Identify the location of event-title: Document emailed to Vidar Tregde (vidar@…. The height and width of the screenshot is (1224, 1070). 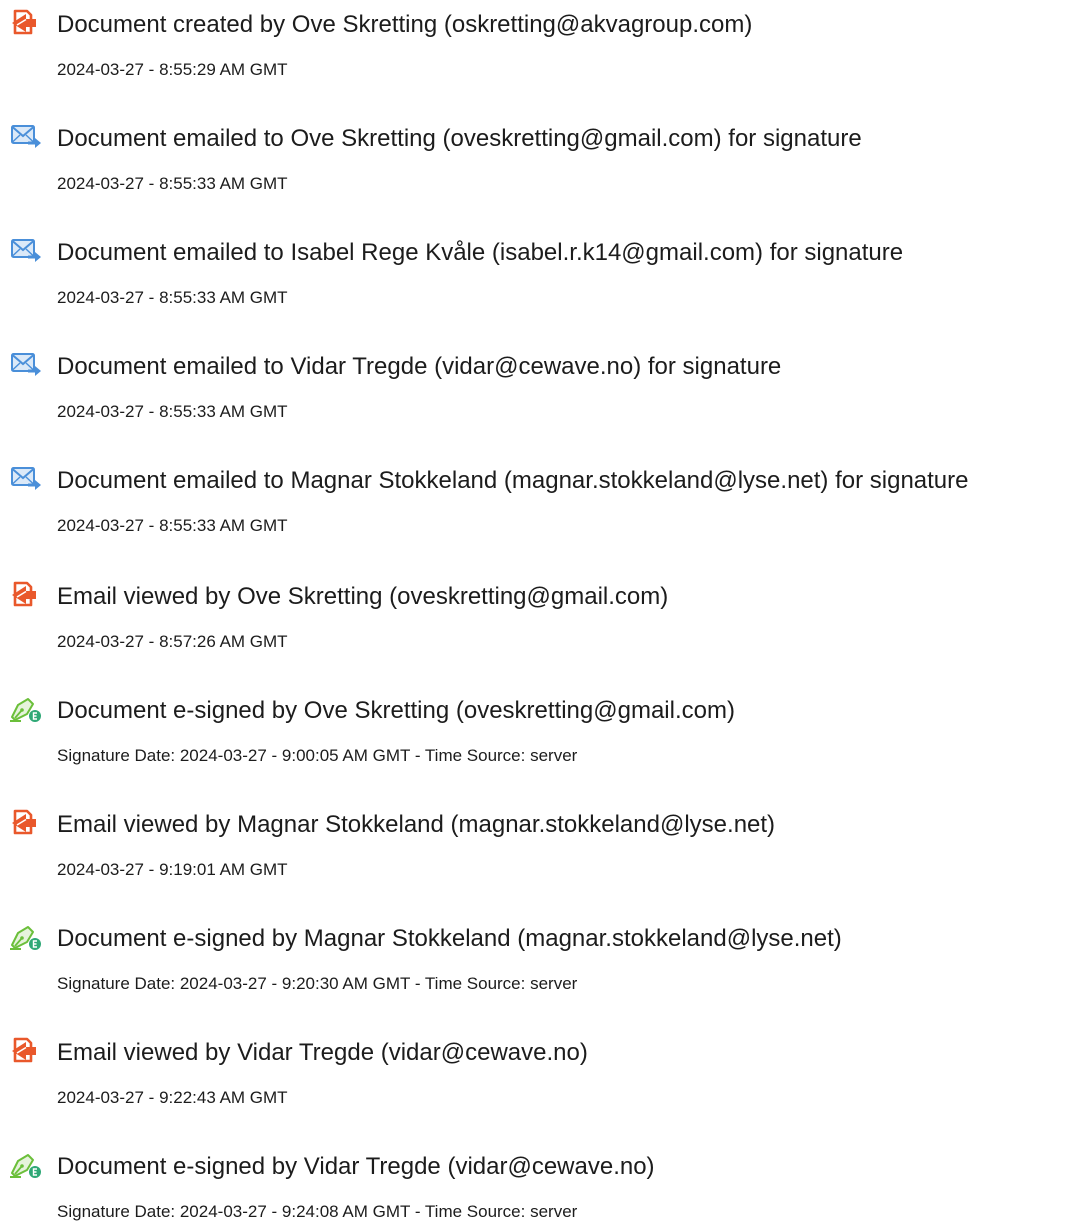
(419, 366).